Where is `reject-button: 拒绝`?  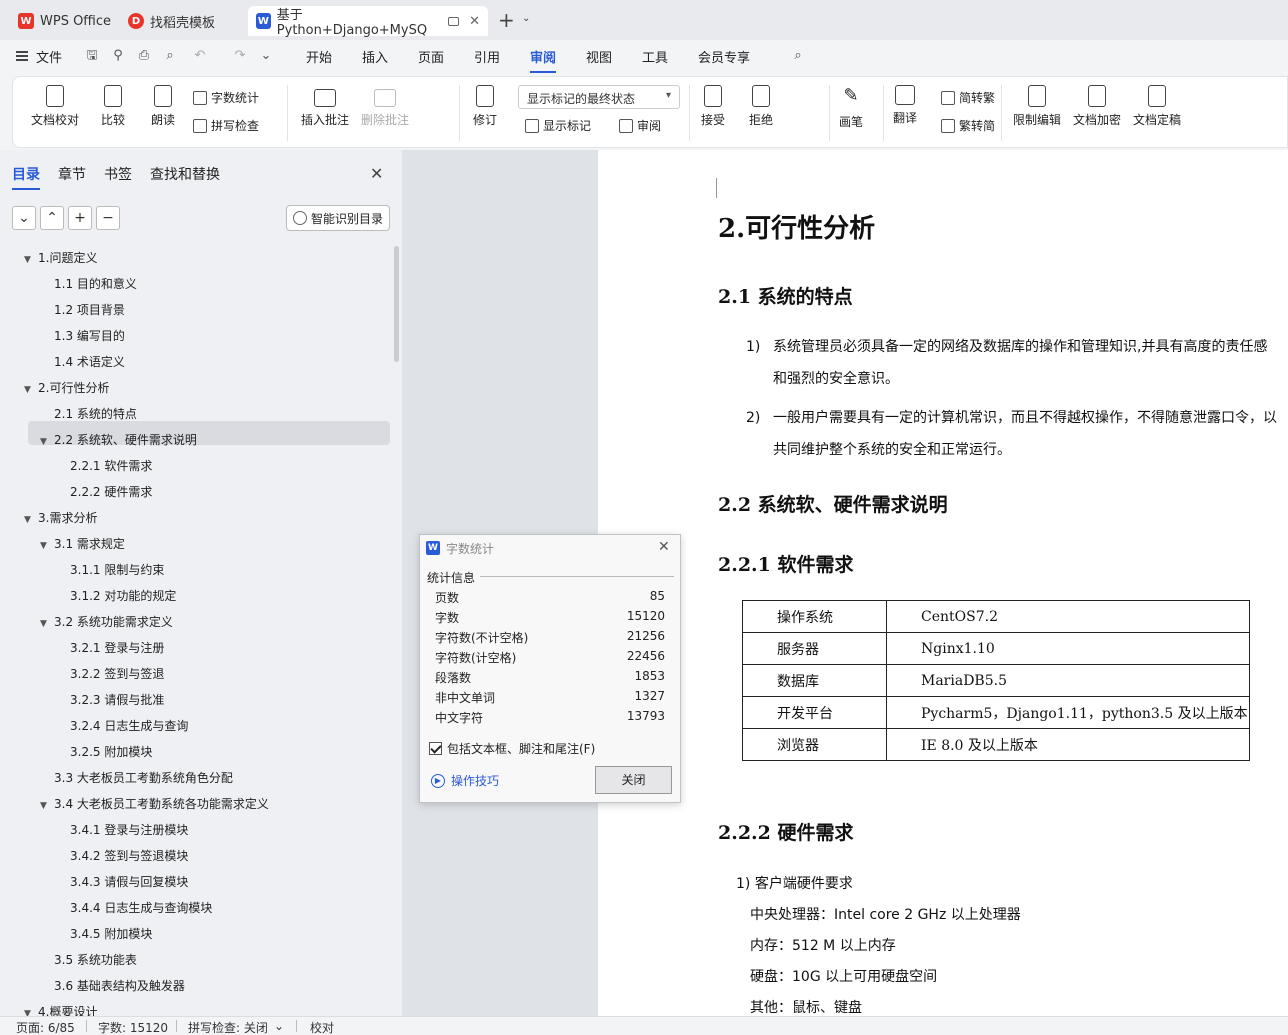
reject-button: 拒绝 is located at coordinates (761, 106).